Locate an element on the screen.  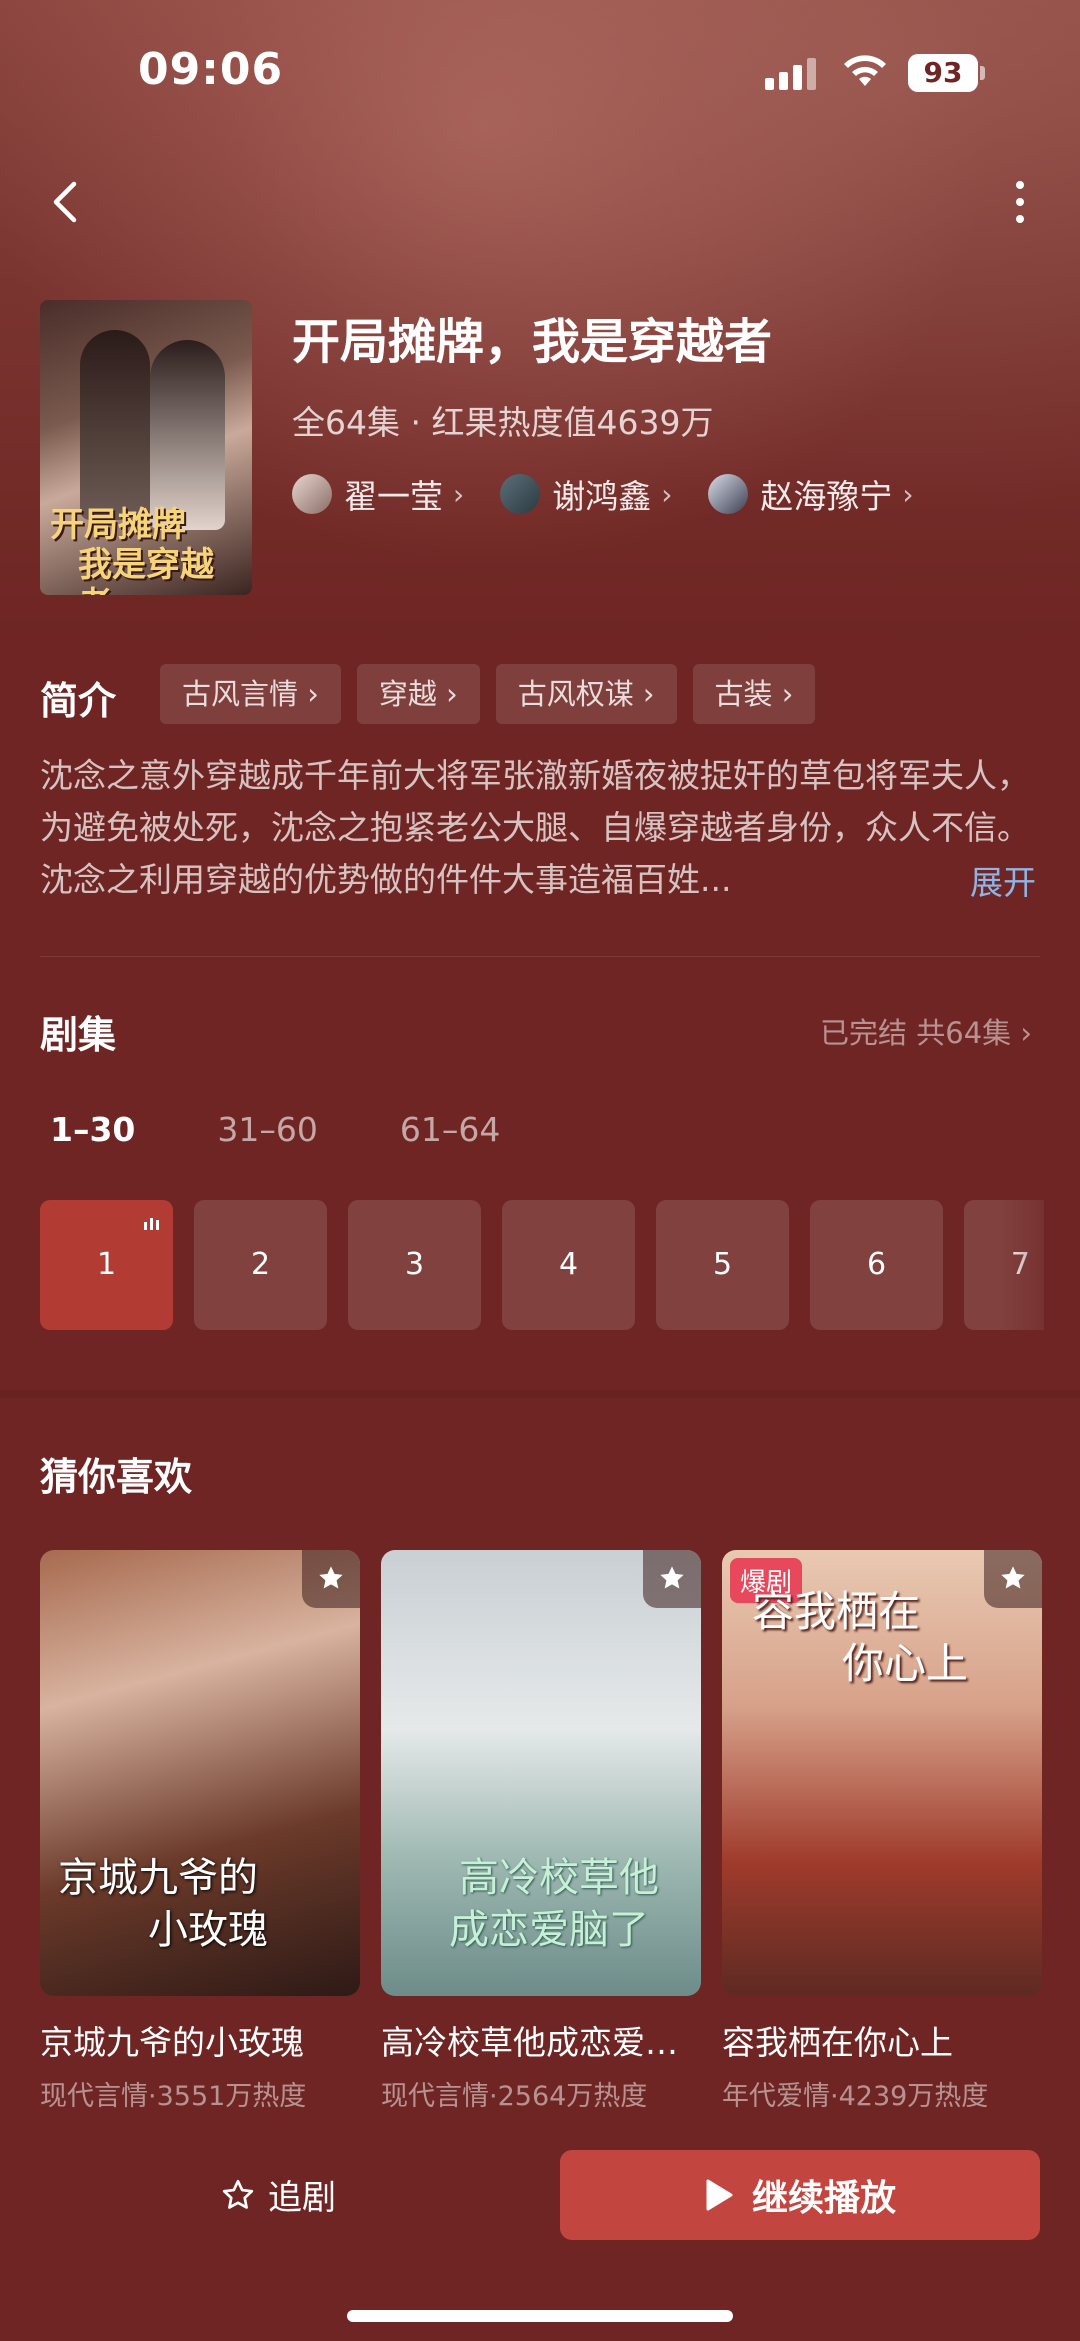
follow-button: 追剧 is located at coordinates (278, 2194).